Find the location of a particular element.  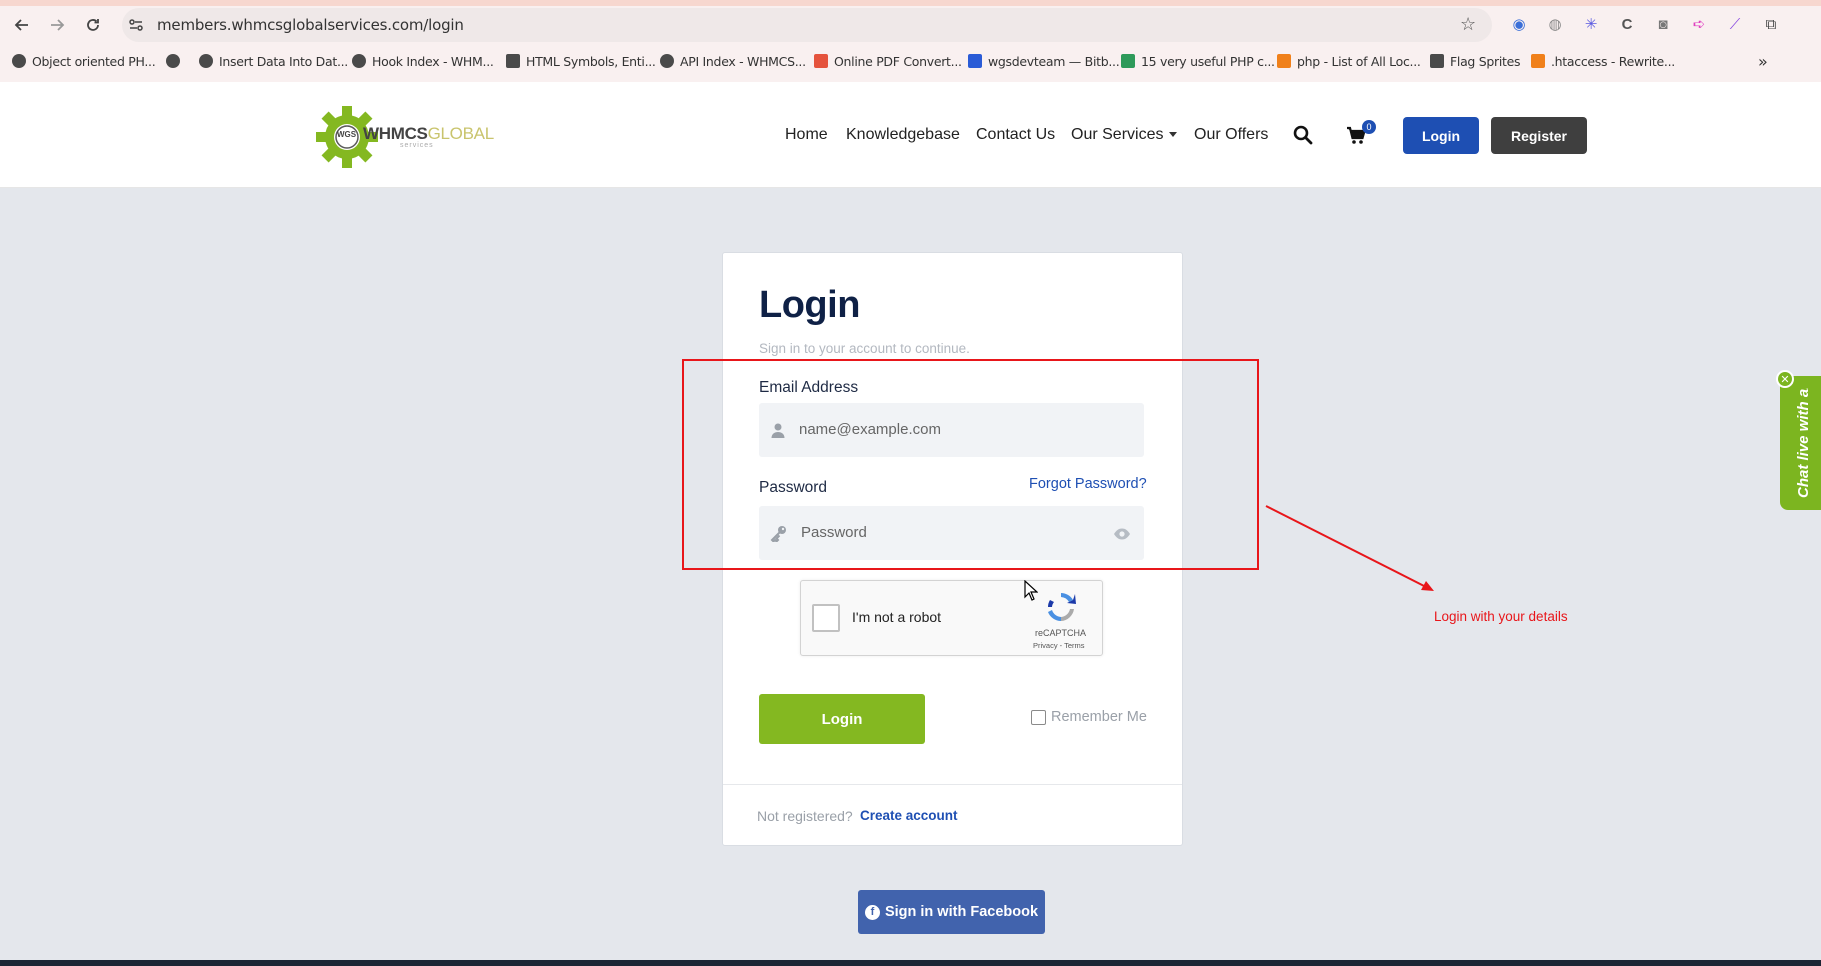

header-register-button: Register is located at coordinates (1539, 135).